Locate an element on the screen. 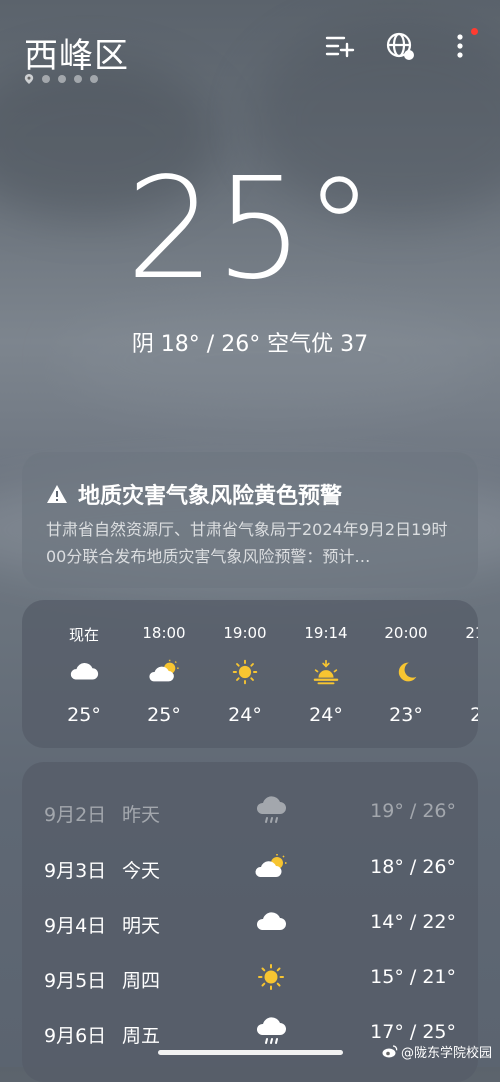 The height and width of the screenshot is (1082, 500). page-indicator is located at coordinates (61, 79).